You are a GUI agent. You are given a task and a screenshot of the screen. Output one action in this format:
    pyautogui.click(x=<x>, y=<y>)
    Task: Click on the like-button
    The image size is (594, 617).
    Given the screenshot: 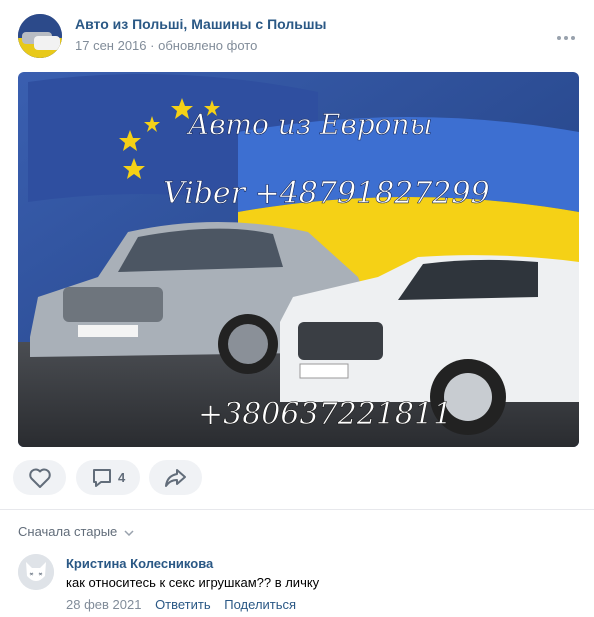 What is the action you would take?
    pyautogui.click(x=39, y=477)
    